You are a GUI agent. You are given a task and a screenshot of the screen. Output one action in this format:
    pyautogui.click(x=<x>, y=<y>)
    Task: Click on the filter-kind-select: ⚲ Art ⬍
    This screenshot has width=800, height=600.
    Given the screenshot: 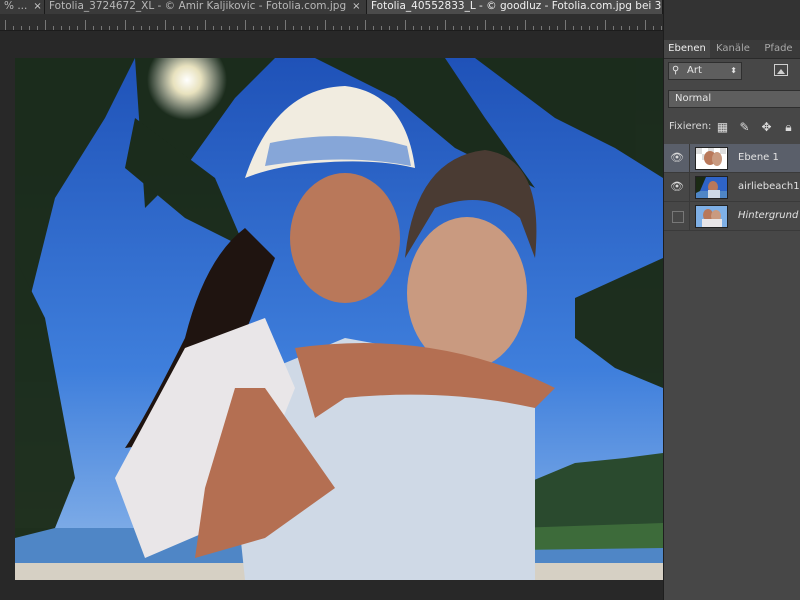 What is the action you would take?
    pyautogui.click(x=705, y=71)
    